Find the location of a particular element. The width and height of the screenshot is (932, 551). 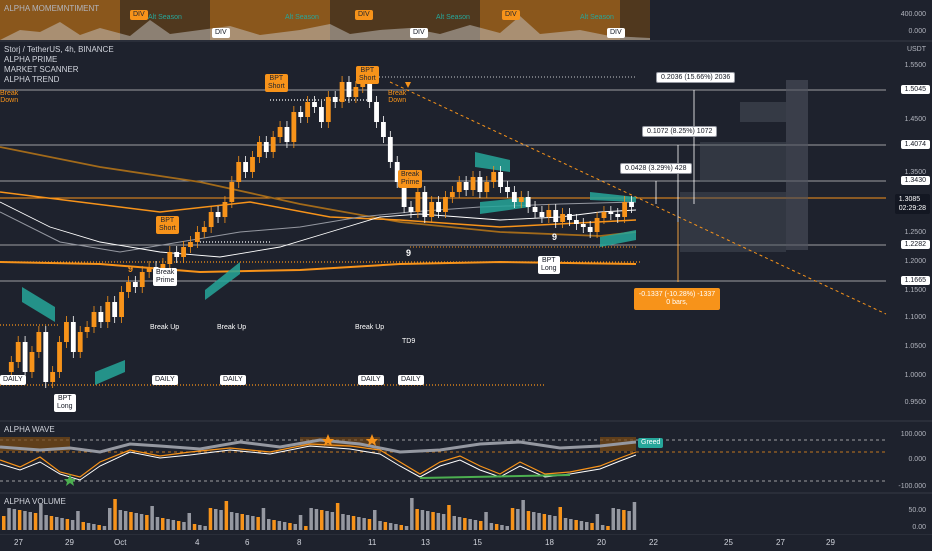

indicator-legend-item: ALPHA PRIME is located at coordinates (30, 60).